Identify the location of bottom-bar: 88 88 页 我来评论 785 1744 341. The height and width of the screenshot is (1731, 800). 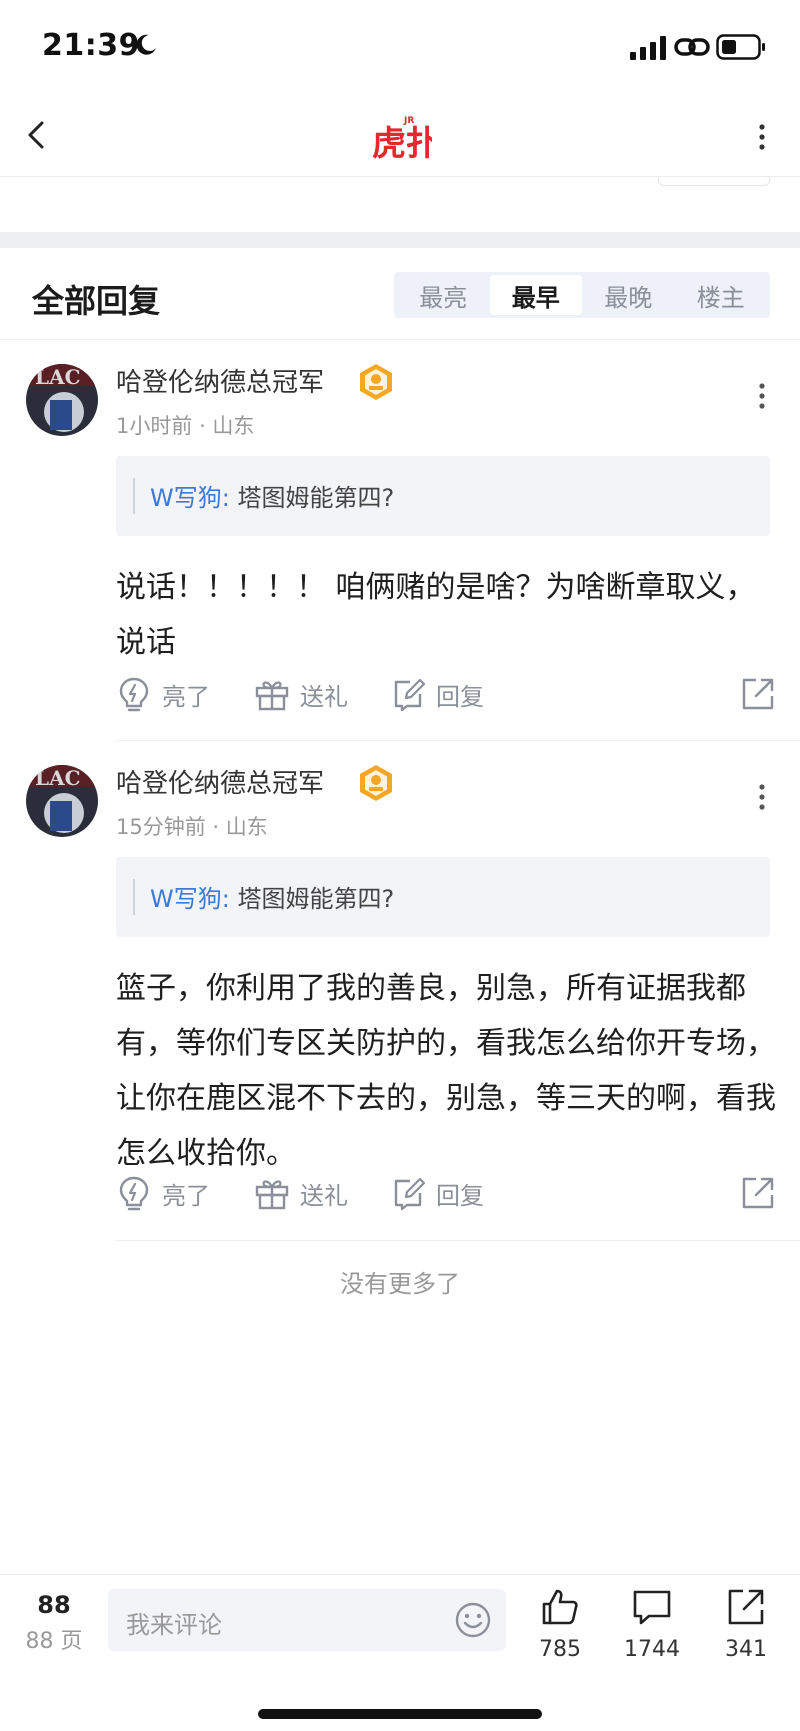
(400, 1652).